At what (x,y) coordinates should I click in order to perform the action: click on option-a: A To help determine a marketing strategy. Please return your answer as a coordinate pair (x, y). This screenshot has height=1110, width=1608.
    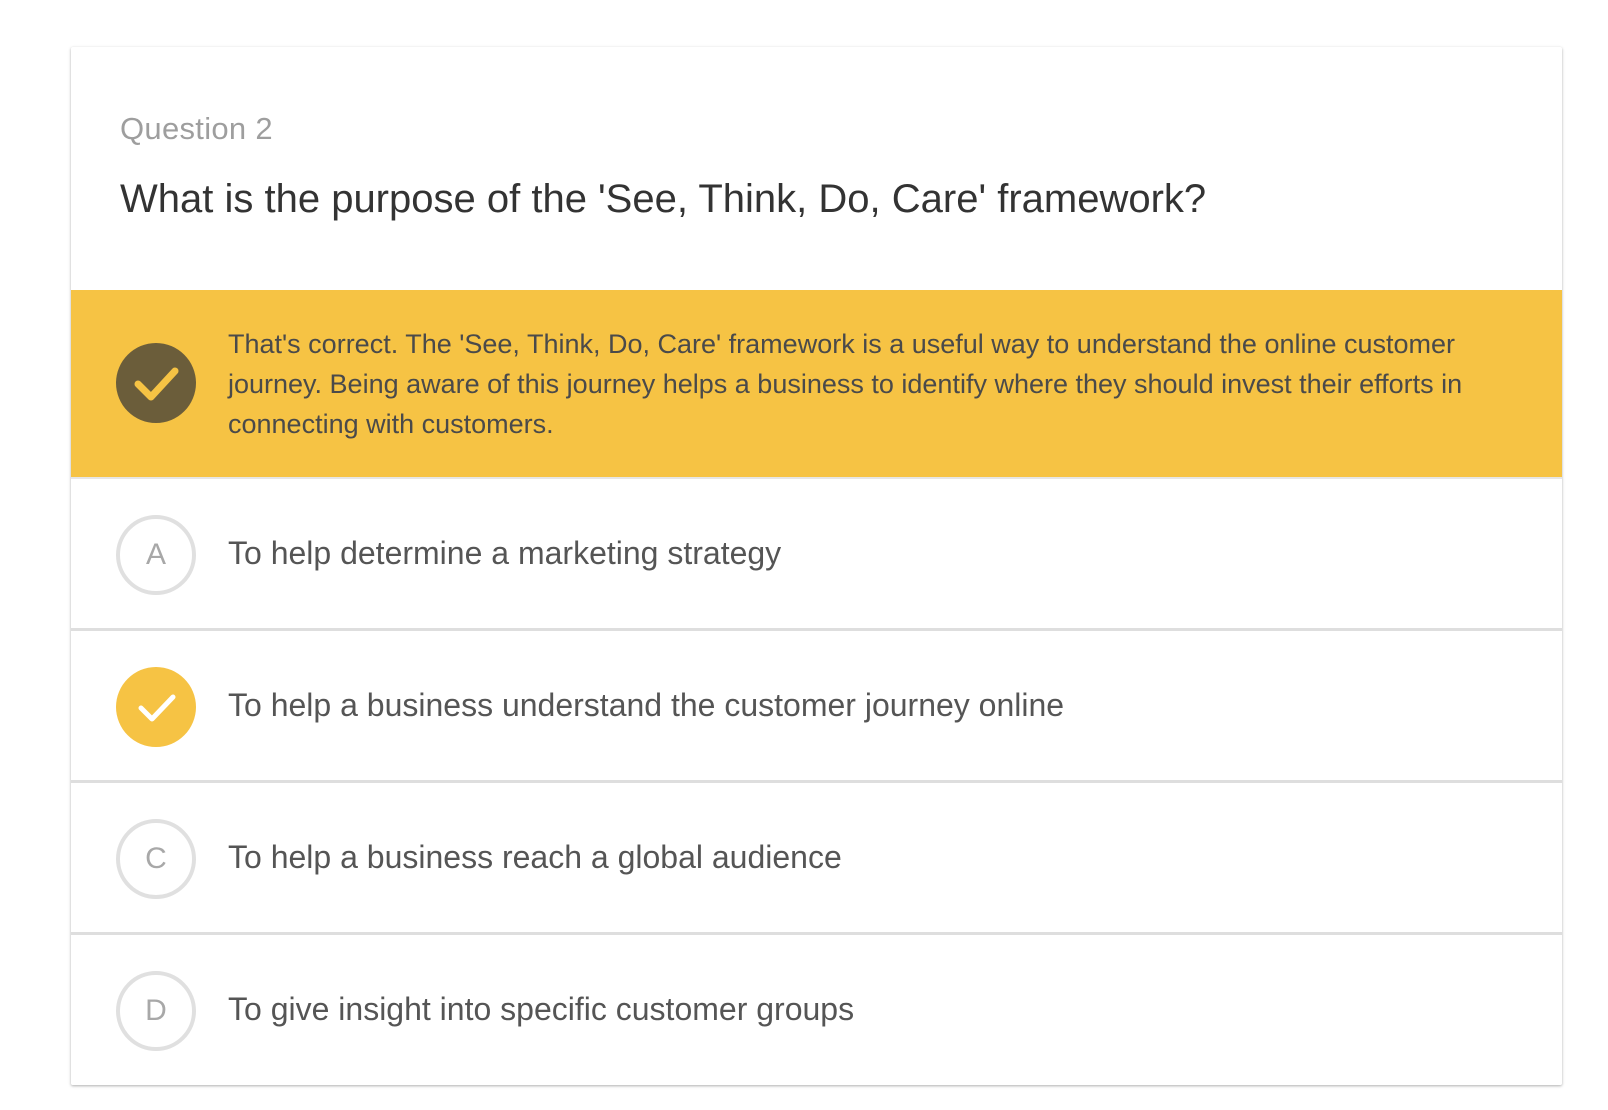
    Looking at the image, I should click on (816, 555).